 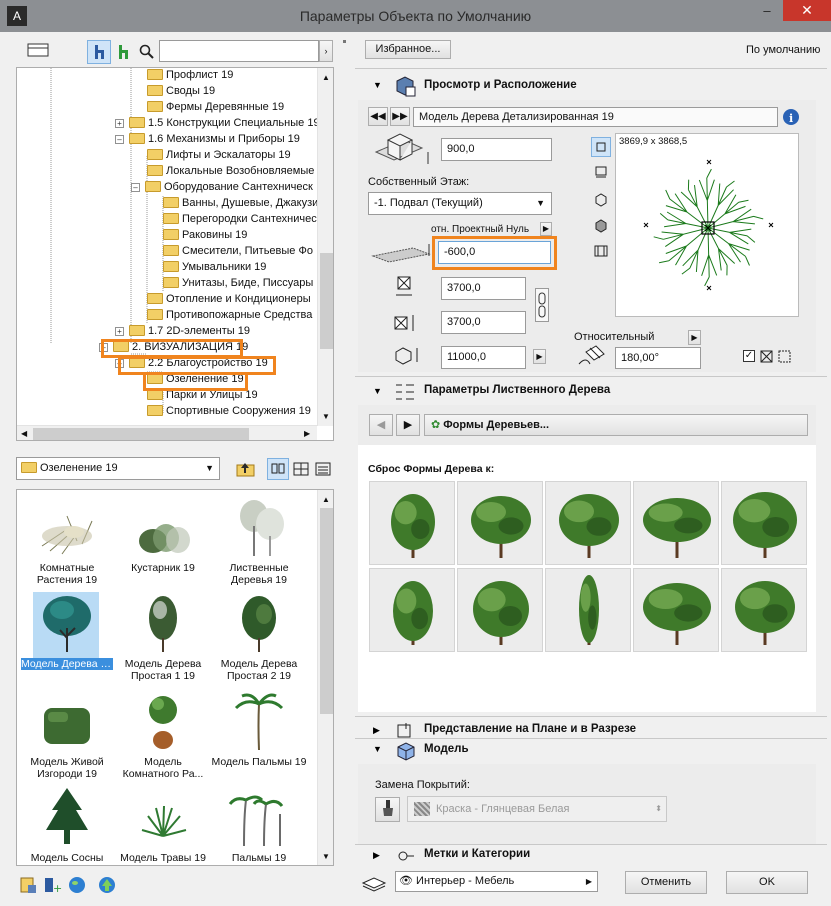 What do you see at coordinates (378, 116) in the screenshot?
I see `prev-object-button: ◀◀` at bounding box center [378, 116].